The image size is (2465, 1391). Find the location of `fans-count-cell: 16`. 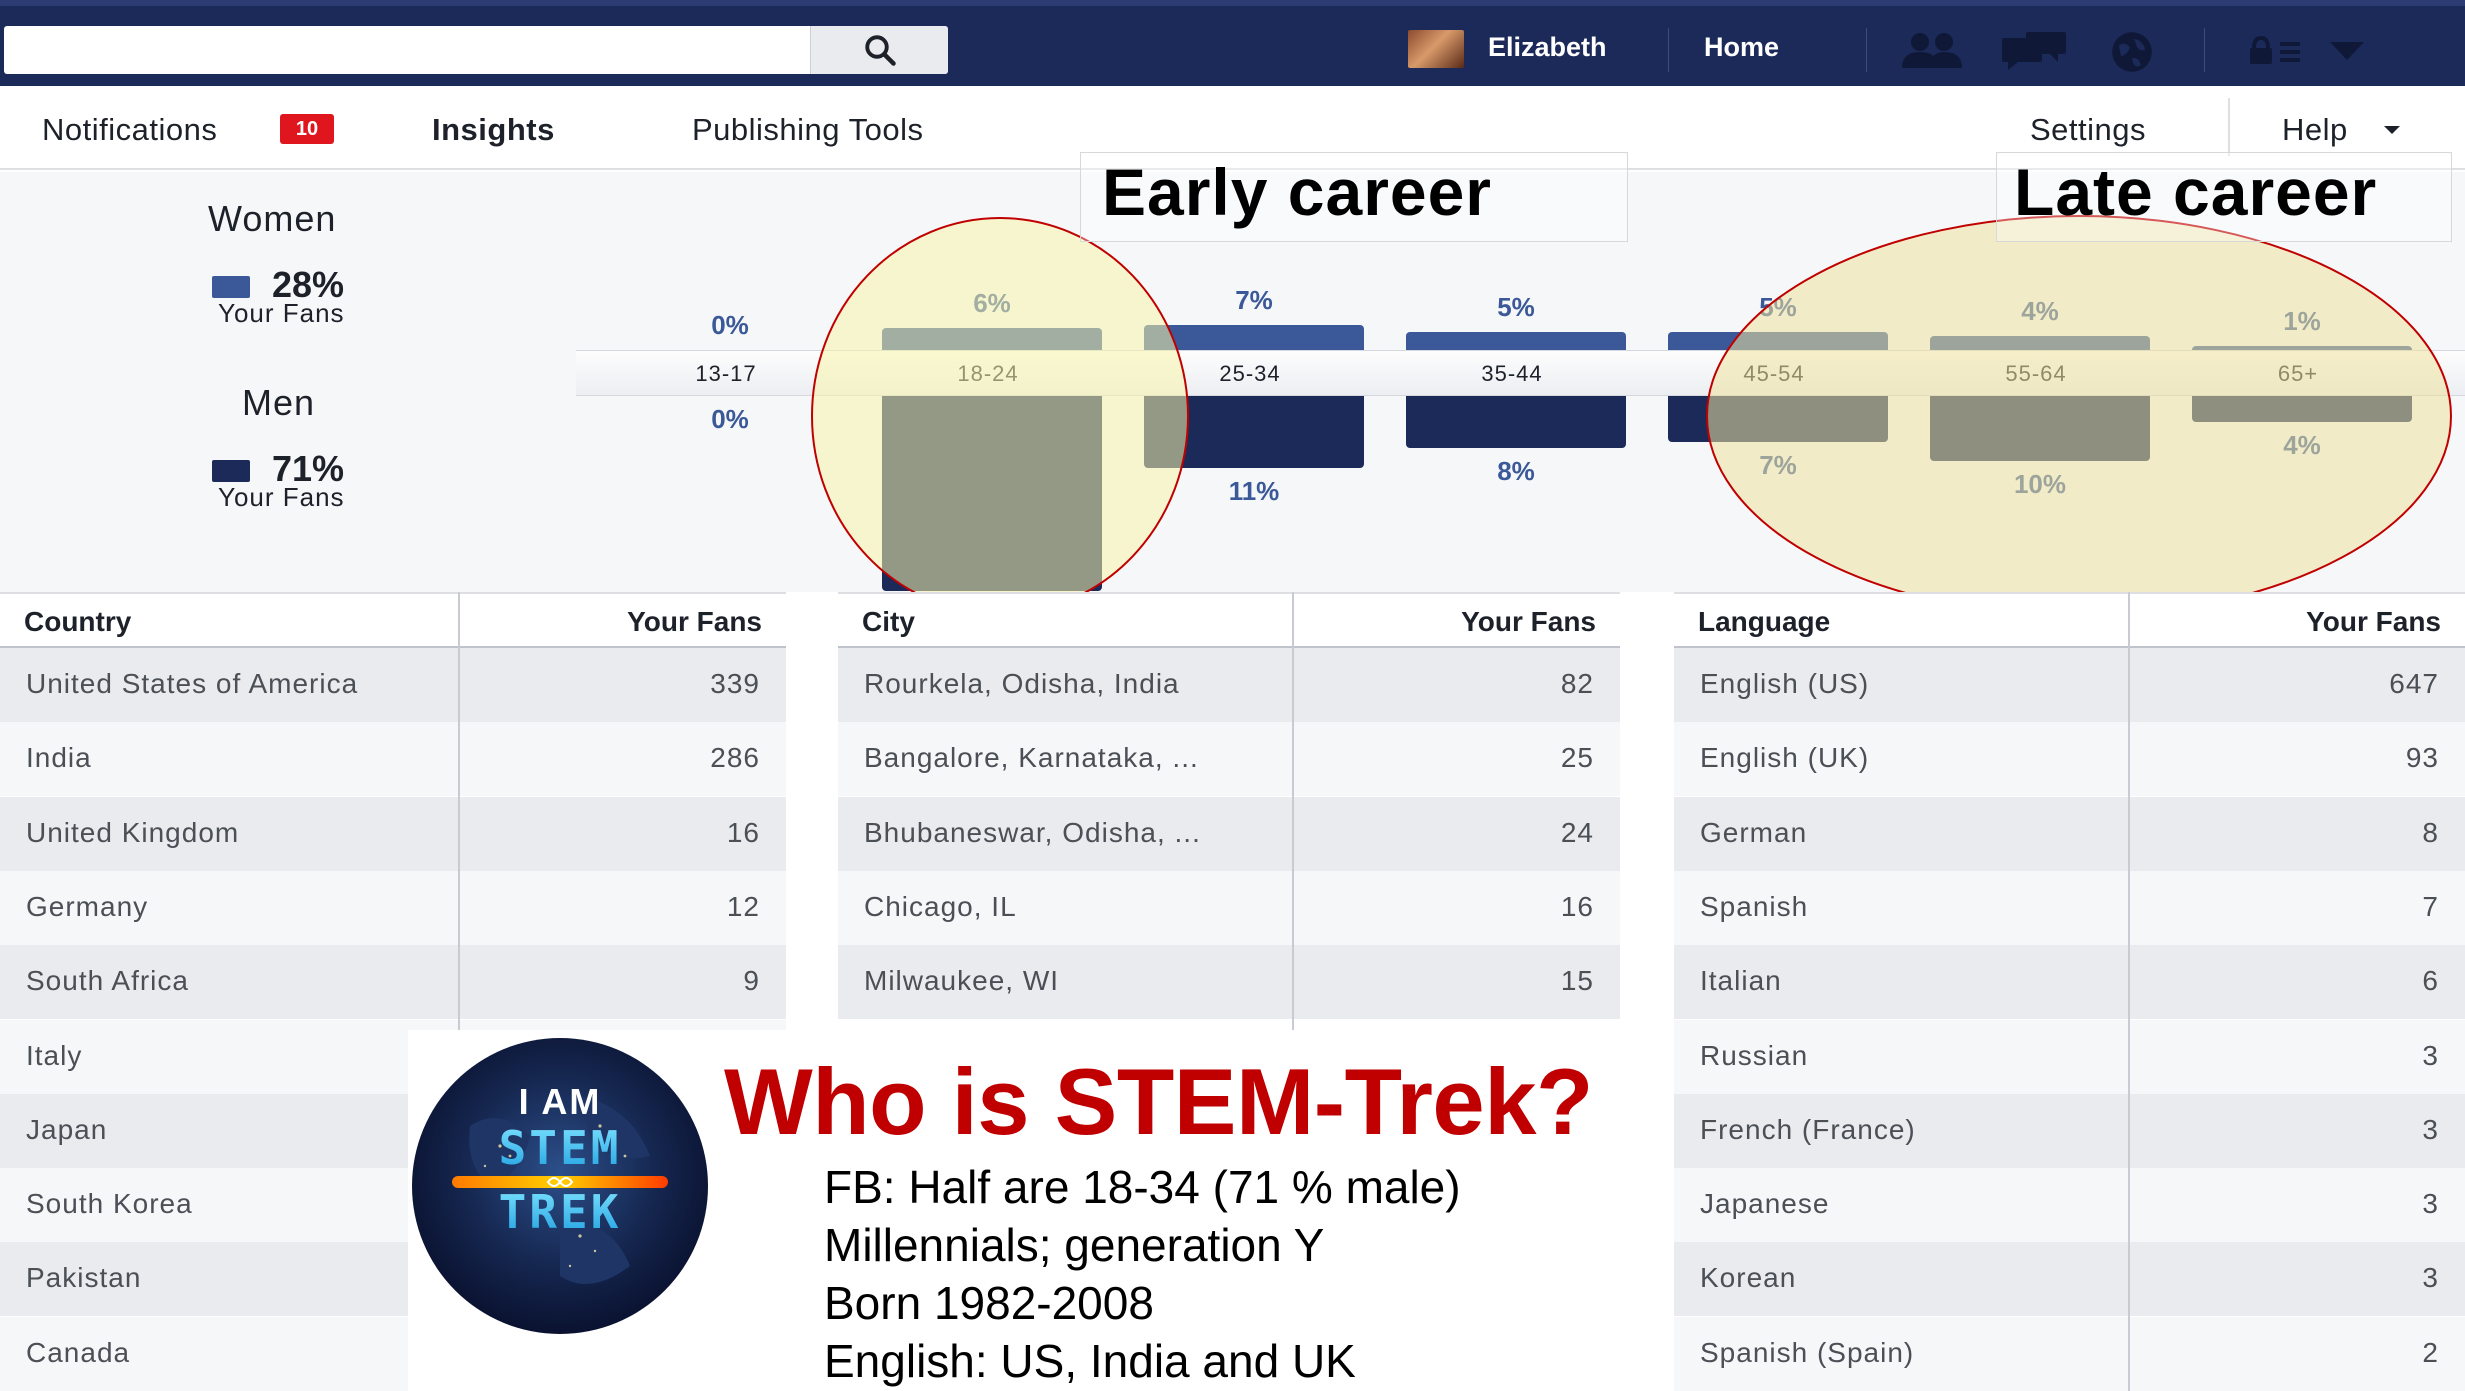

fans-count-cell: 16 is located at coordinates (1577, 906).